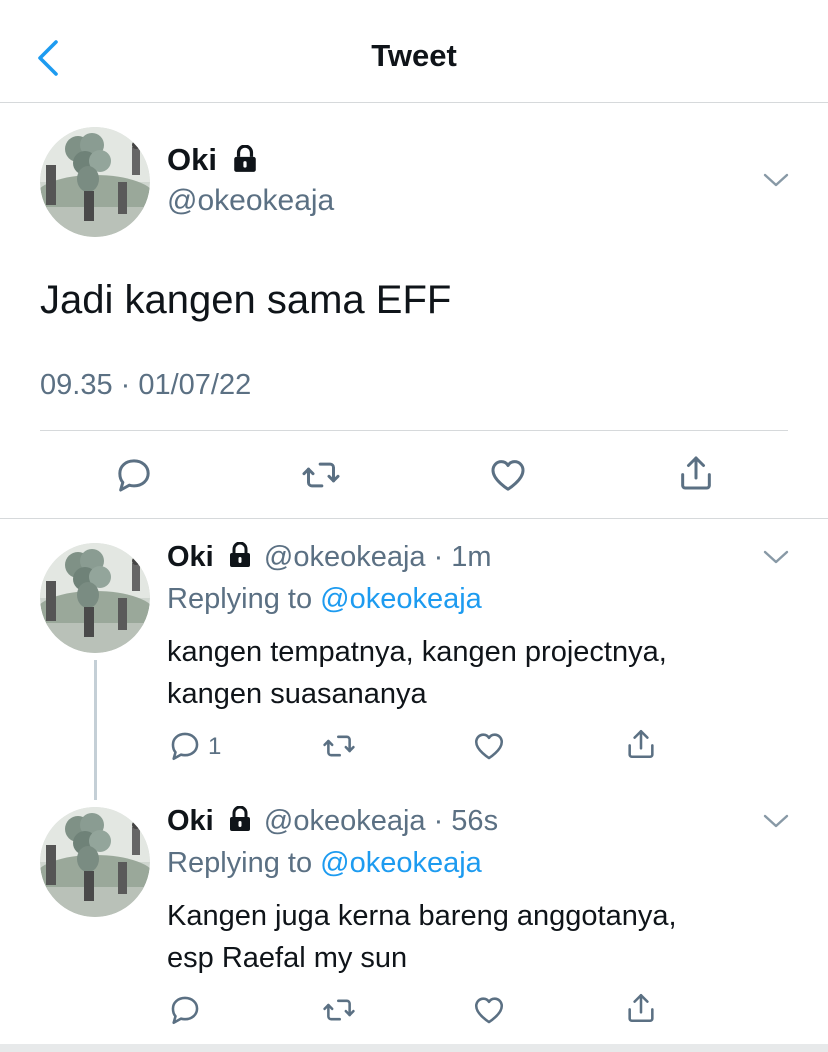 The image size is (828, 1052). I want to click on reply-text-line: kangen suasananya, so click(297, 694).